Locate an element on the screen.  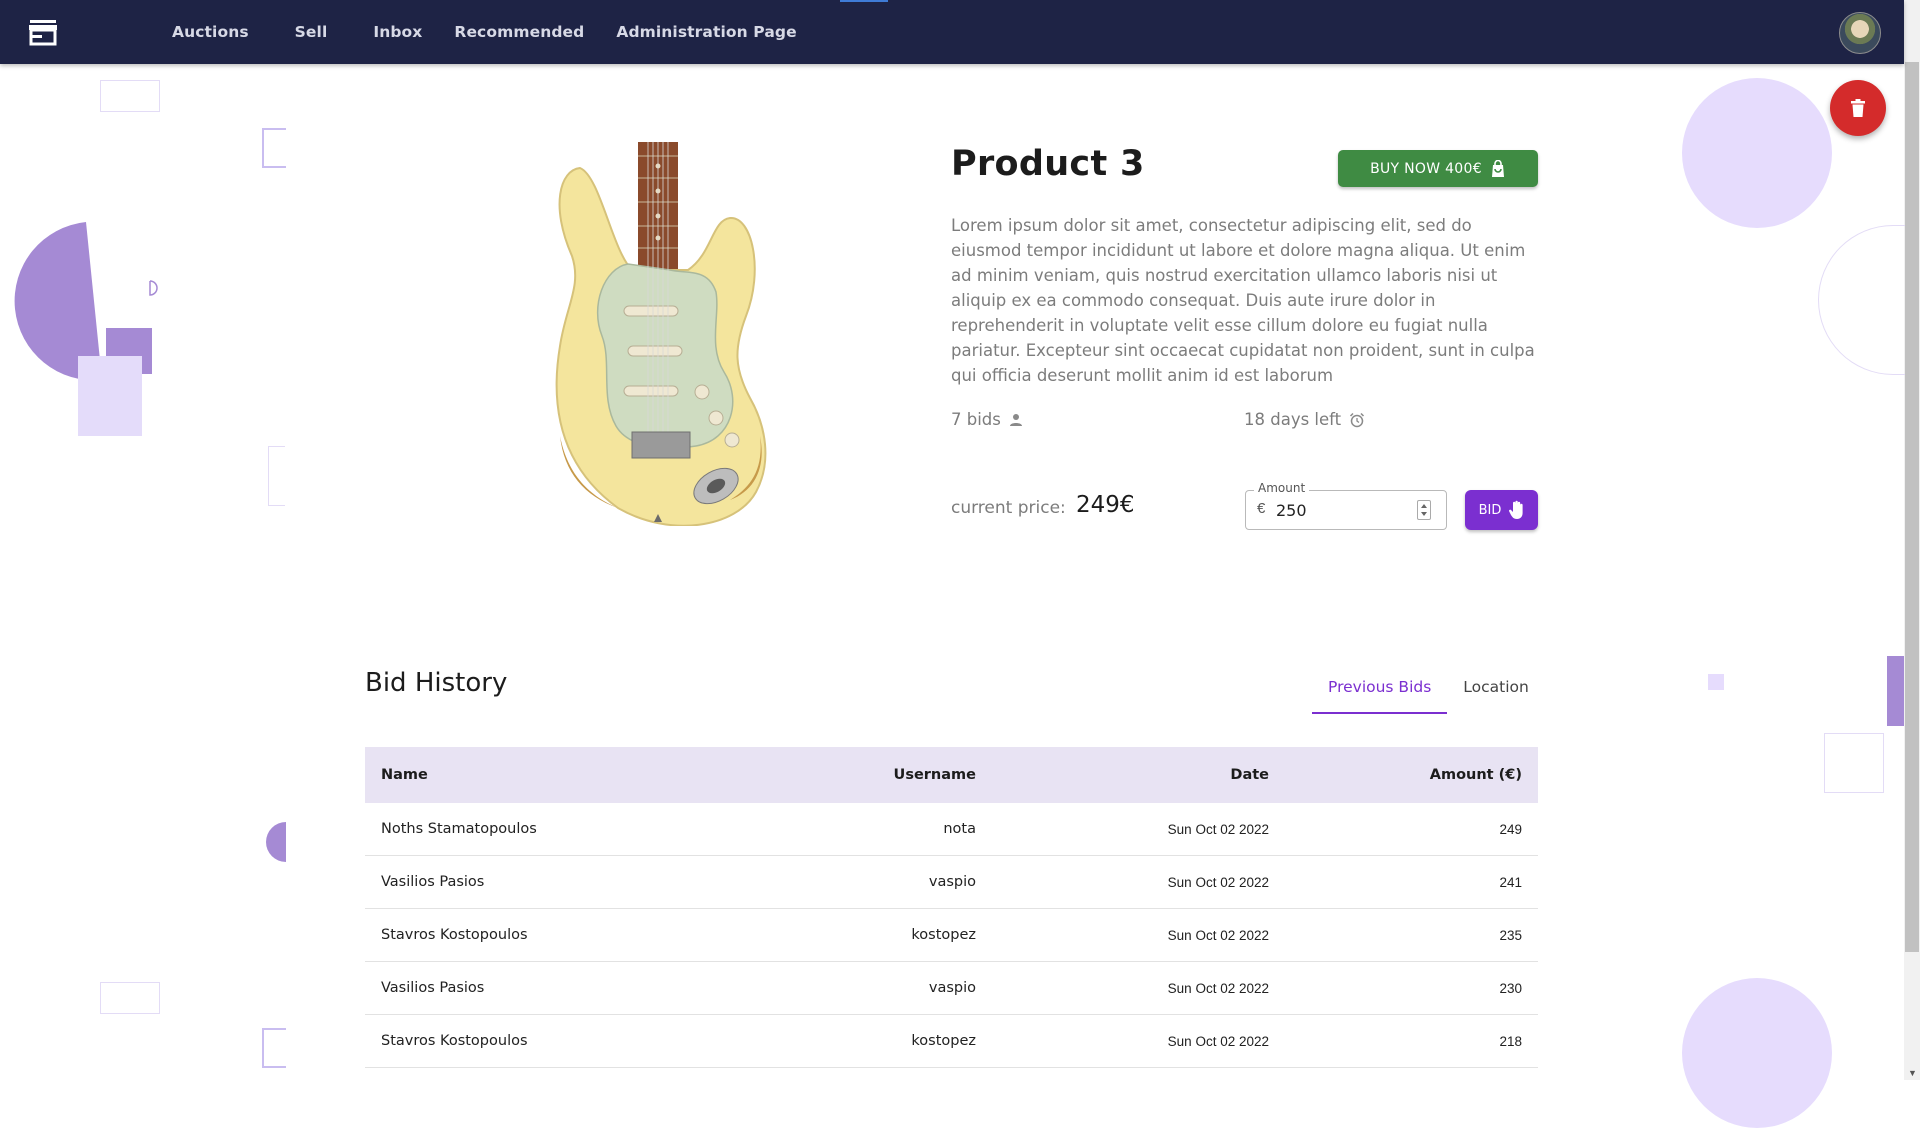
current-price-label: current price: is located at coordinates (1008, 508).